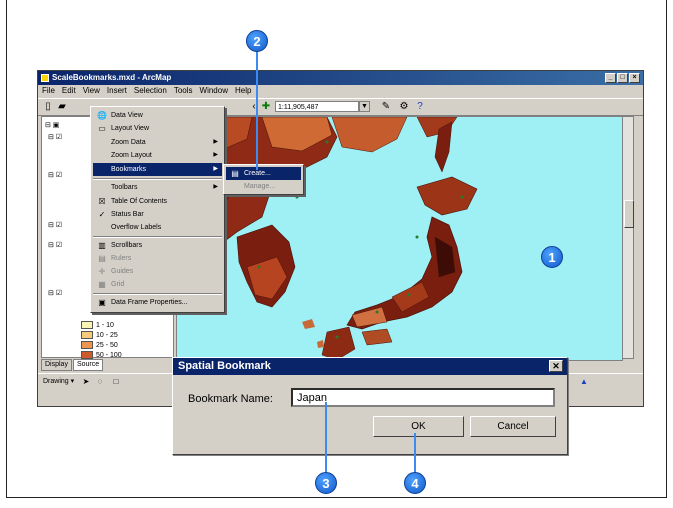  What do you see at coordinates (102, 258) in the screenshot?
I see `ruler-icon: ▤` at bounding box center [102, 258].